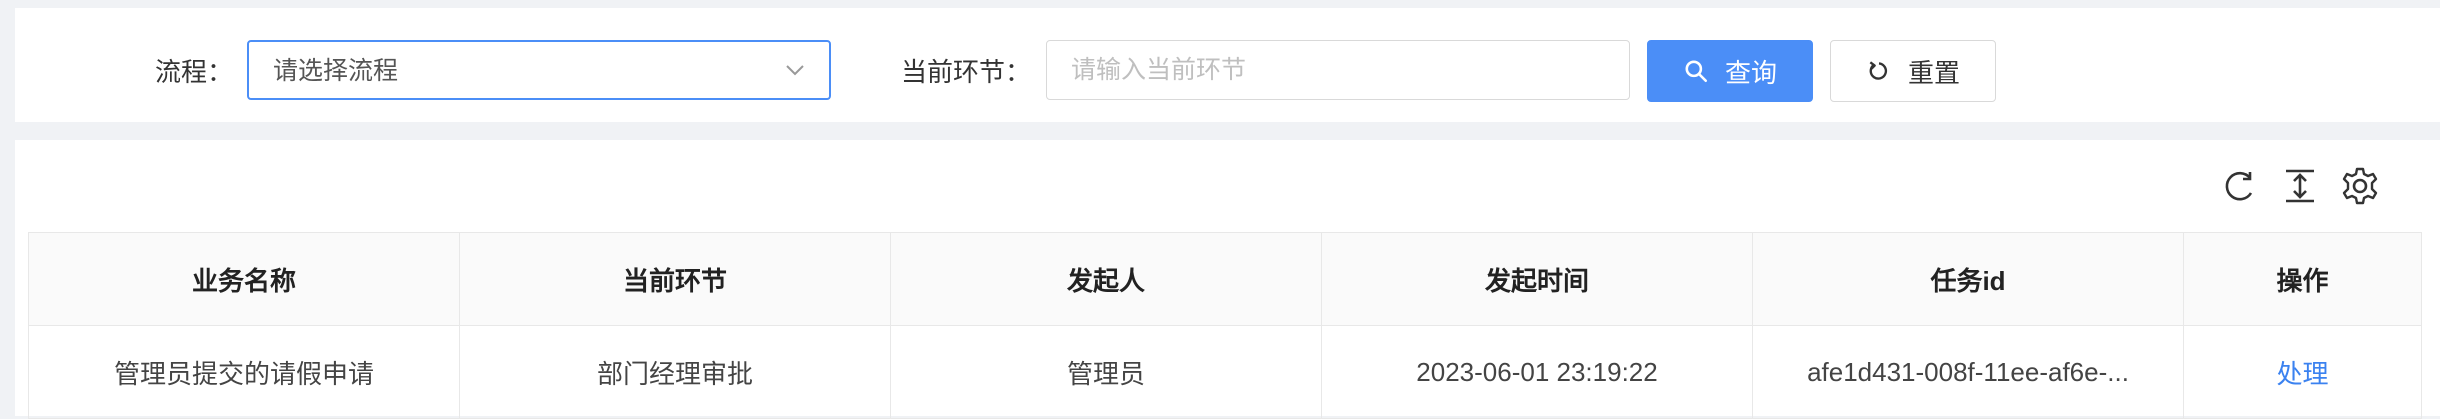  Describe the element at coordinates (244, 279) in the screenshot. I see `column-header: 业务名称` at that location.